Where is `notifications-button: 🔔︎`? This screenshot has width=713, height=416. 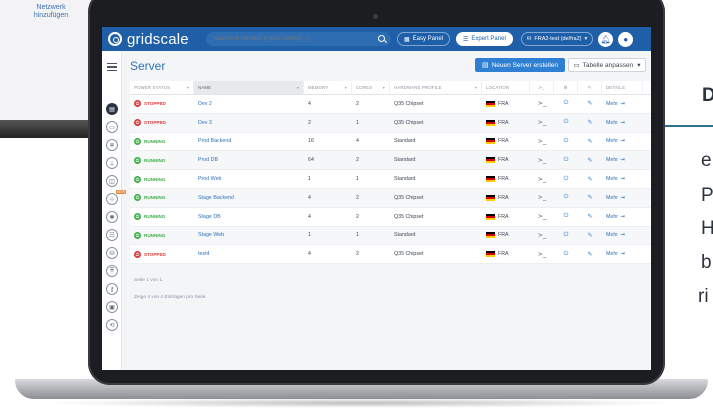 notifications-button: 🔔︎ is located at coordinates (606, 39).